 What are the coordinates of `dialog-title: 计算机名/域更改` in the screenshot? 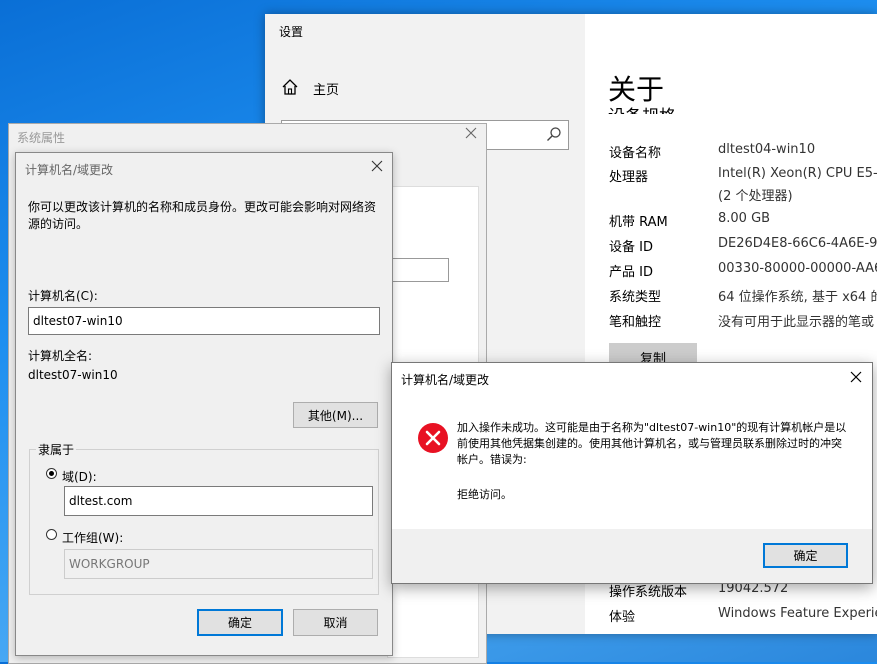 It's located at (69, 170).